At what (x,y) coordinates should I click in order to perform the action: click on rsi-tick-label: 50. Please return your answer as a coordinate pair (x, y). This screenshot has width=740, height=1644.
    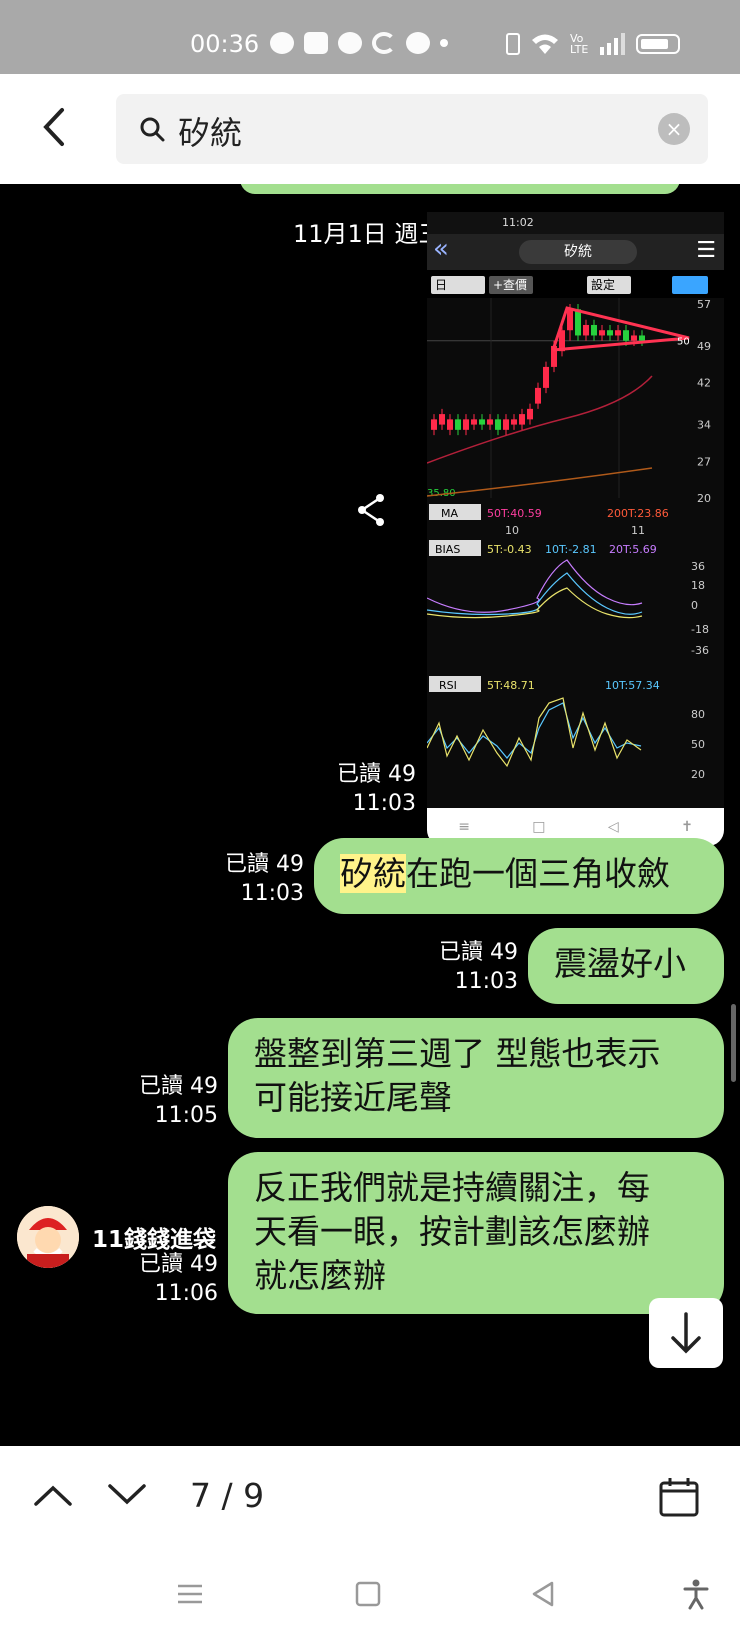
    Looking at the image, I should click on (698, 744).